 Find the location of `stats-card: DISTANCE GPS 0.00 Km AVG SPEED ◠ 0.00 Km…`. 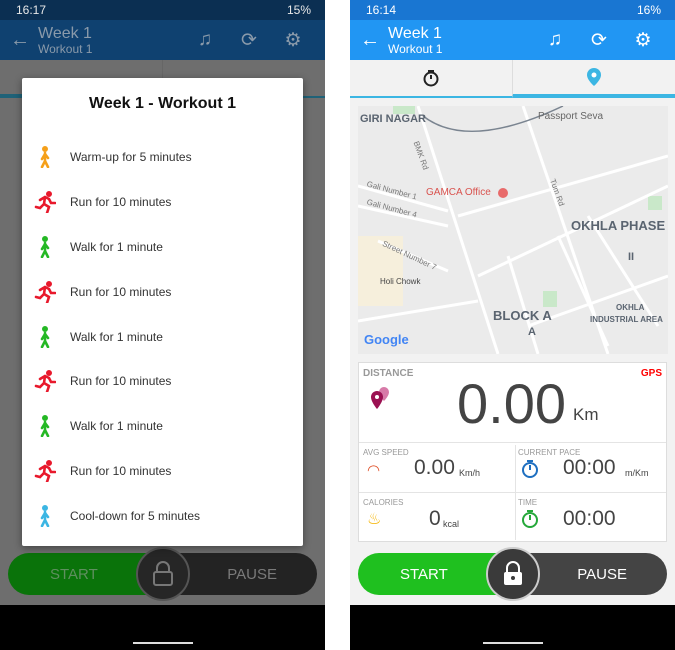

stats-card: DISTANCE GPS 0.00 Km AVG SPEED ◠ 0.00 Km… is located at coordinates (512, 452).